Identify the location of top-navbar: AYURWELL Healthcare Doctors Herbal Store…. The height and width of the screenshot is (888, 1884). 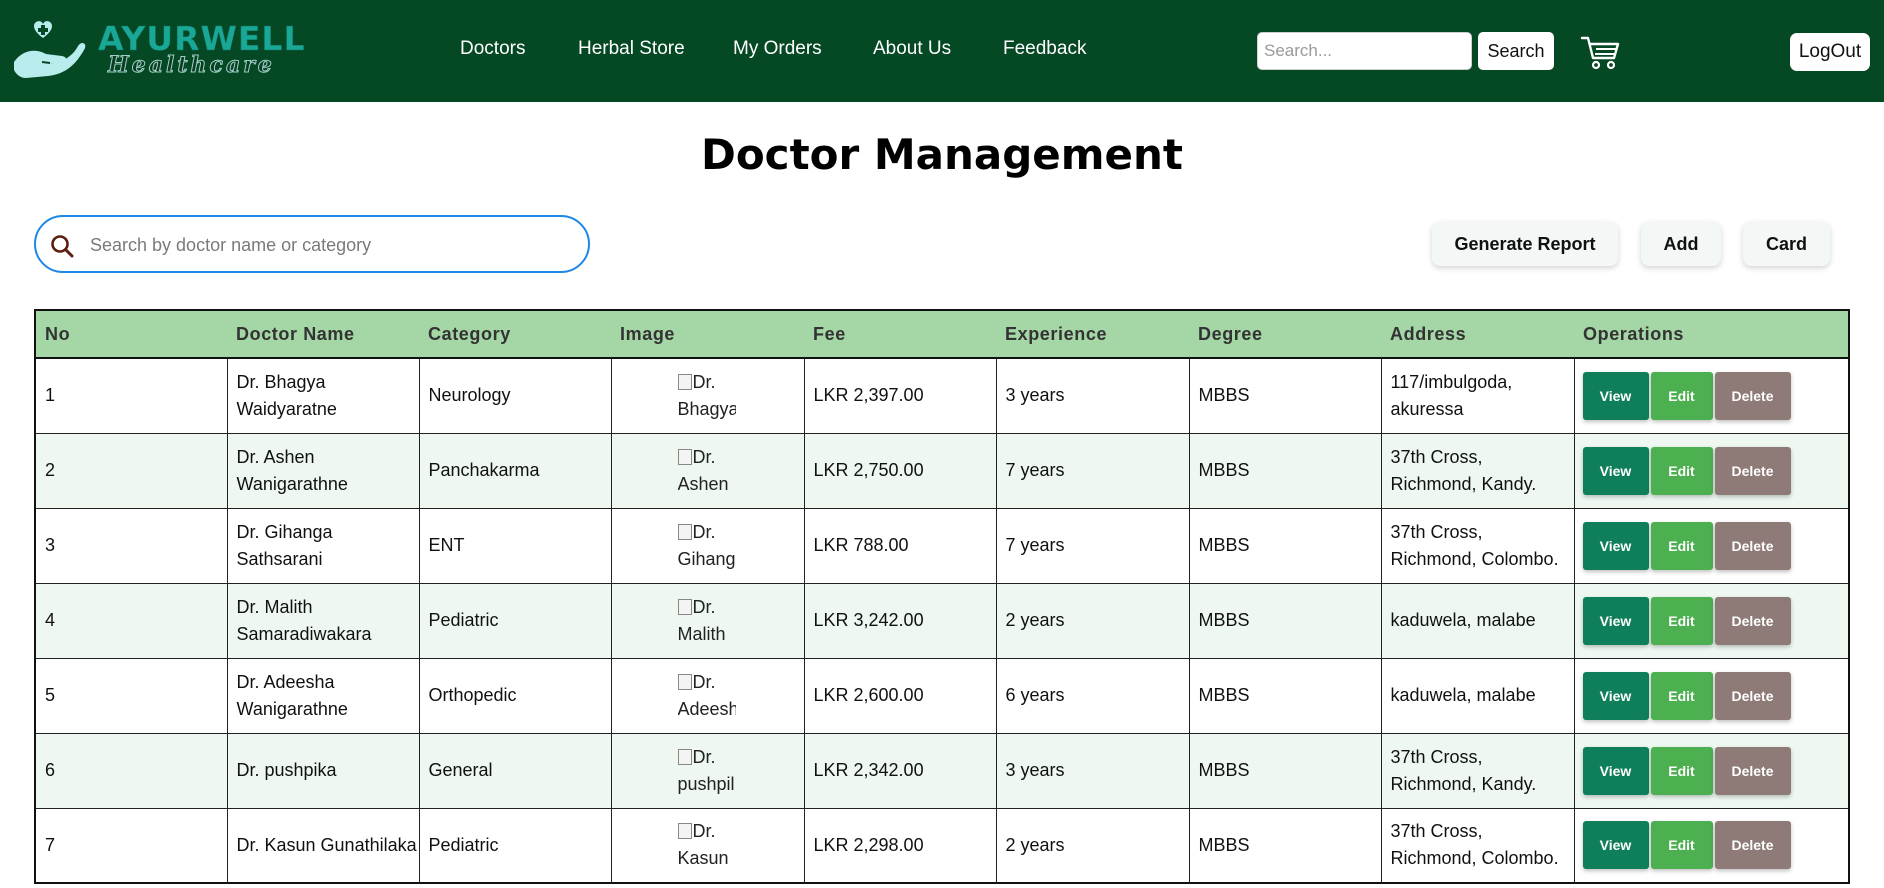
(942, 51).